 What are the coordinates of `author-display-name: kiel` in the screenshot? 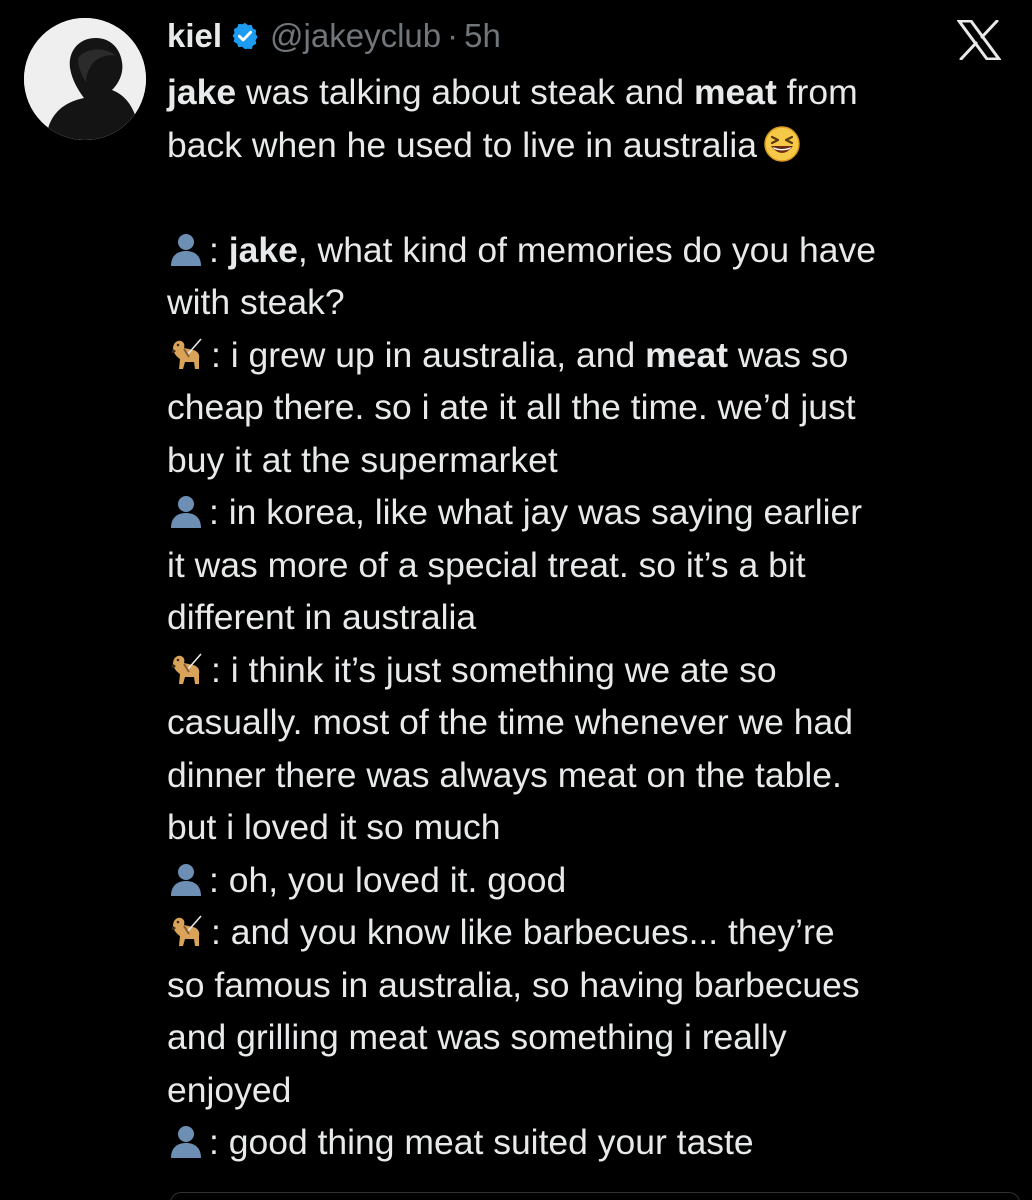 It's located at (194, 36).